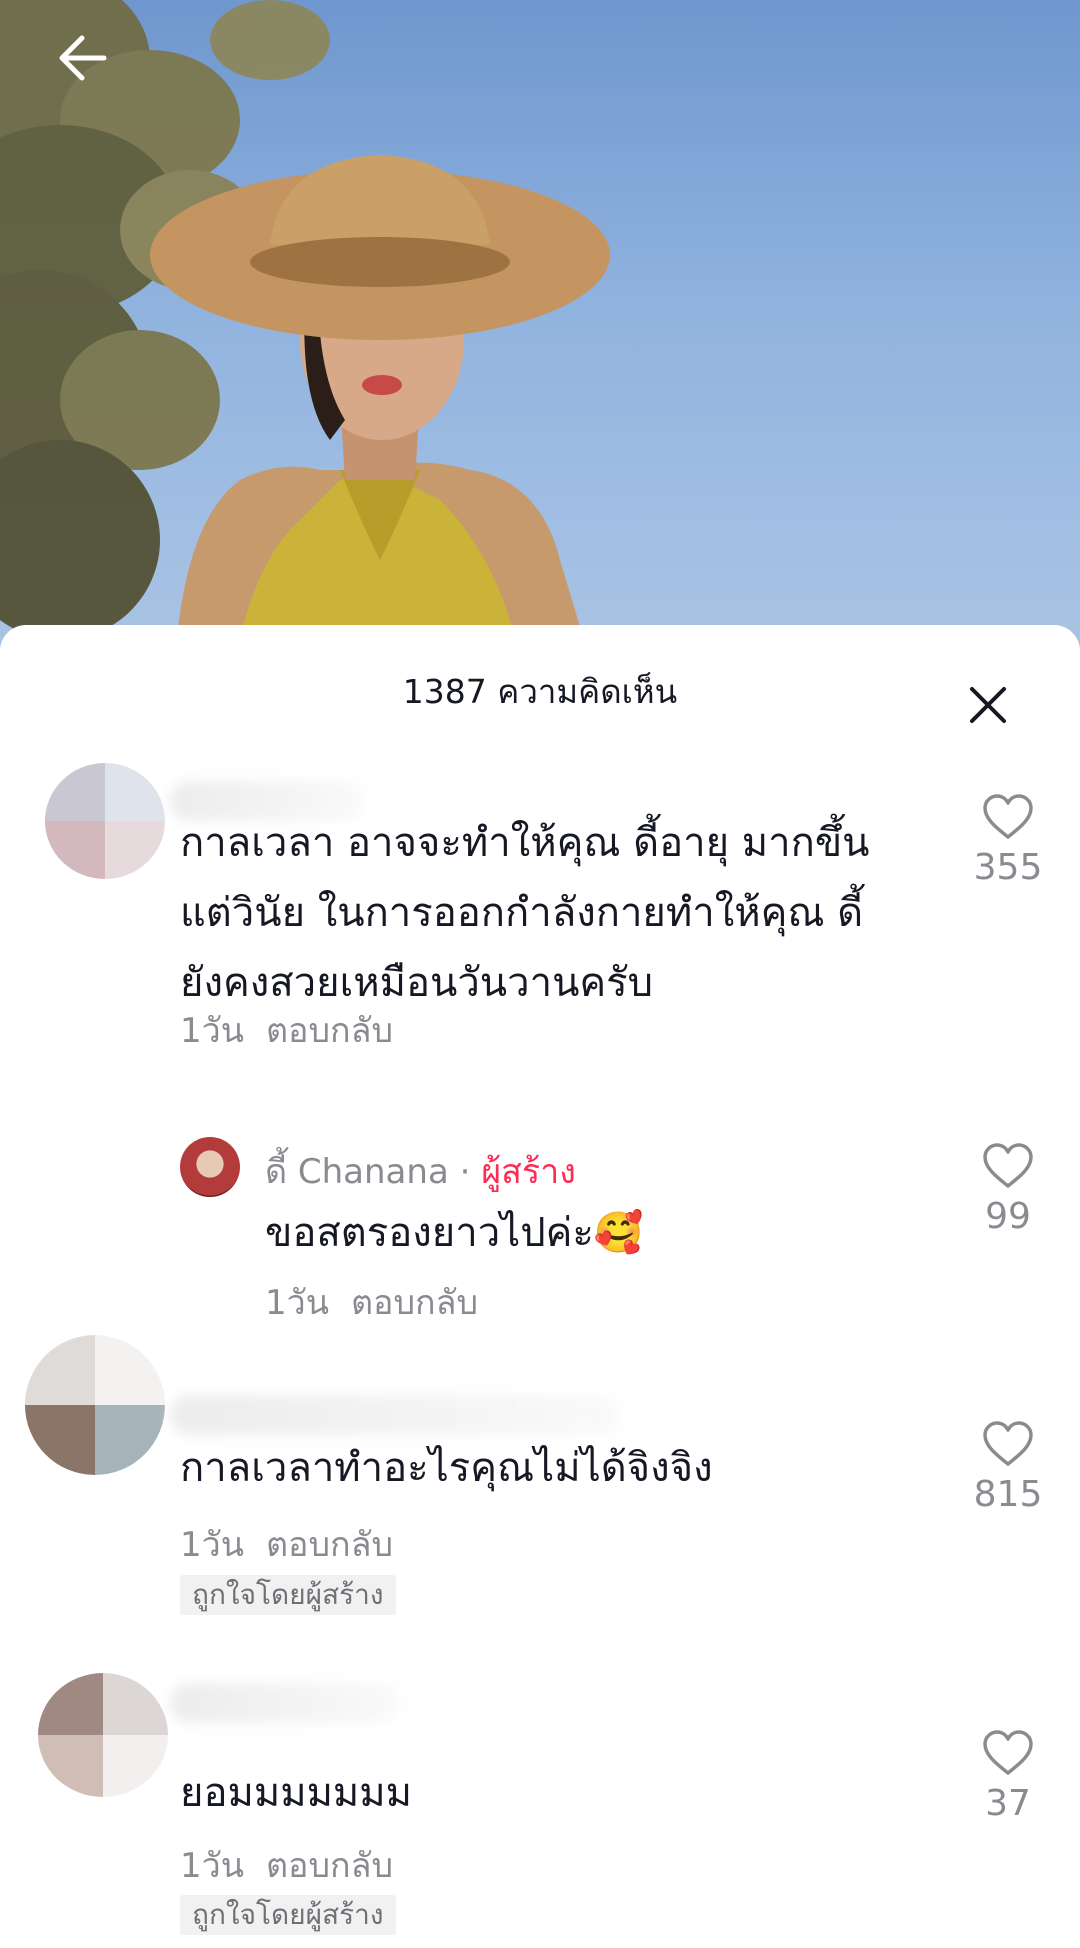  I want to click on reply-meta: 1วัน ตอบกลับ, so click(371, 1302).